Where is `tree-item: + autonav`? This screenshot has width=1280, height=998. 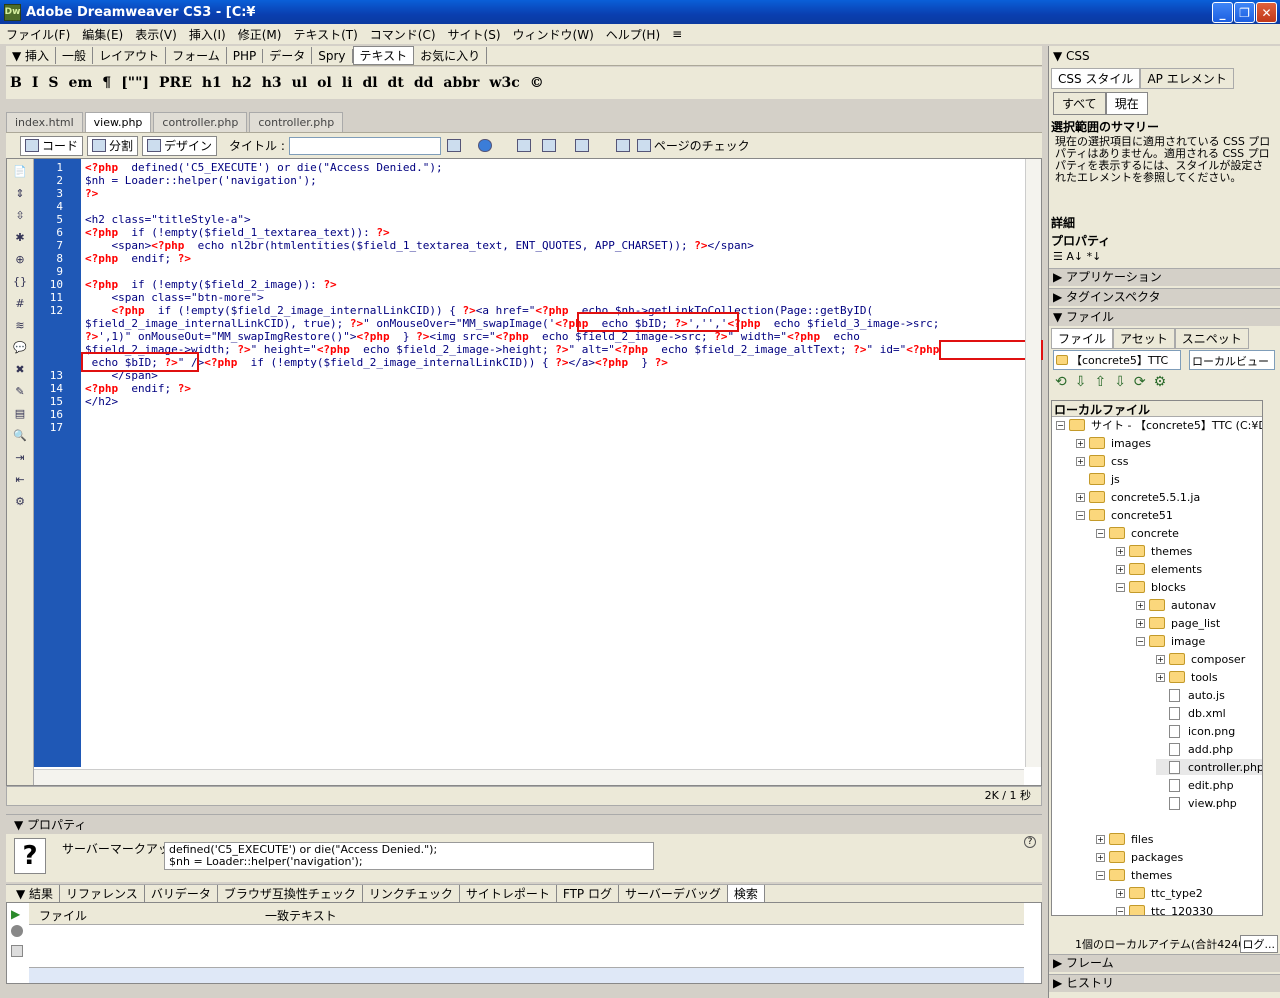
tree-item: + autonav is located at coordinates (1176, 605).